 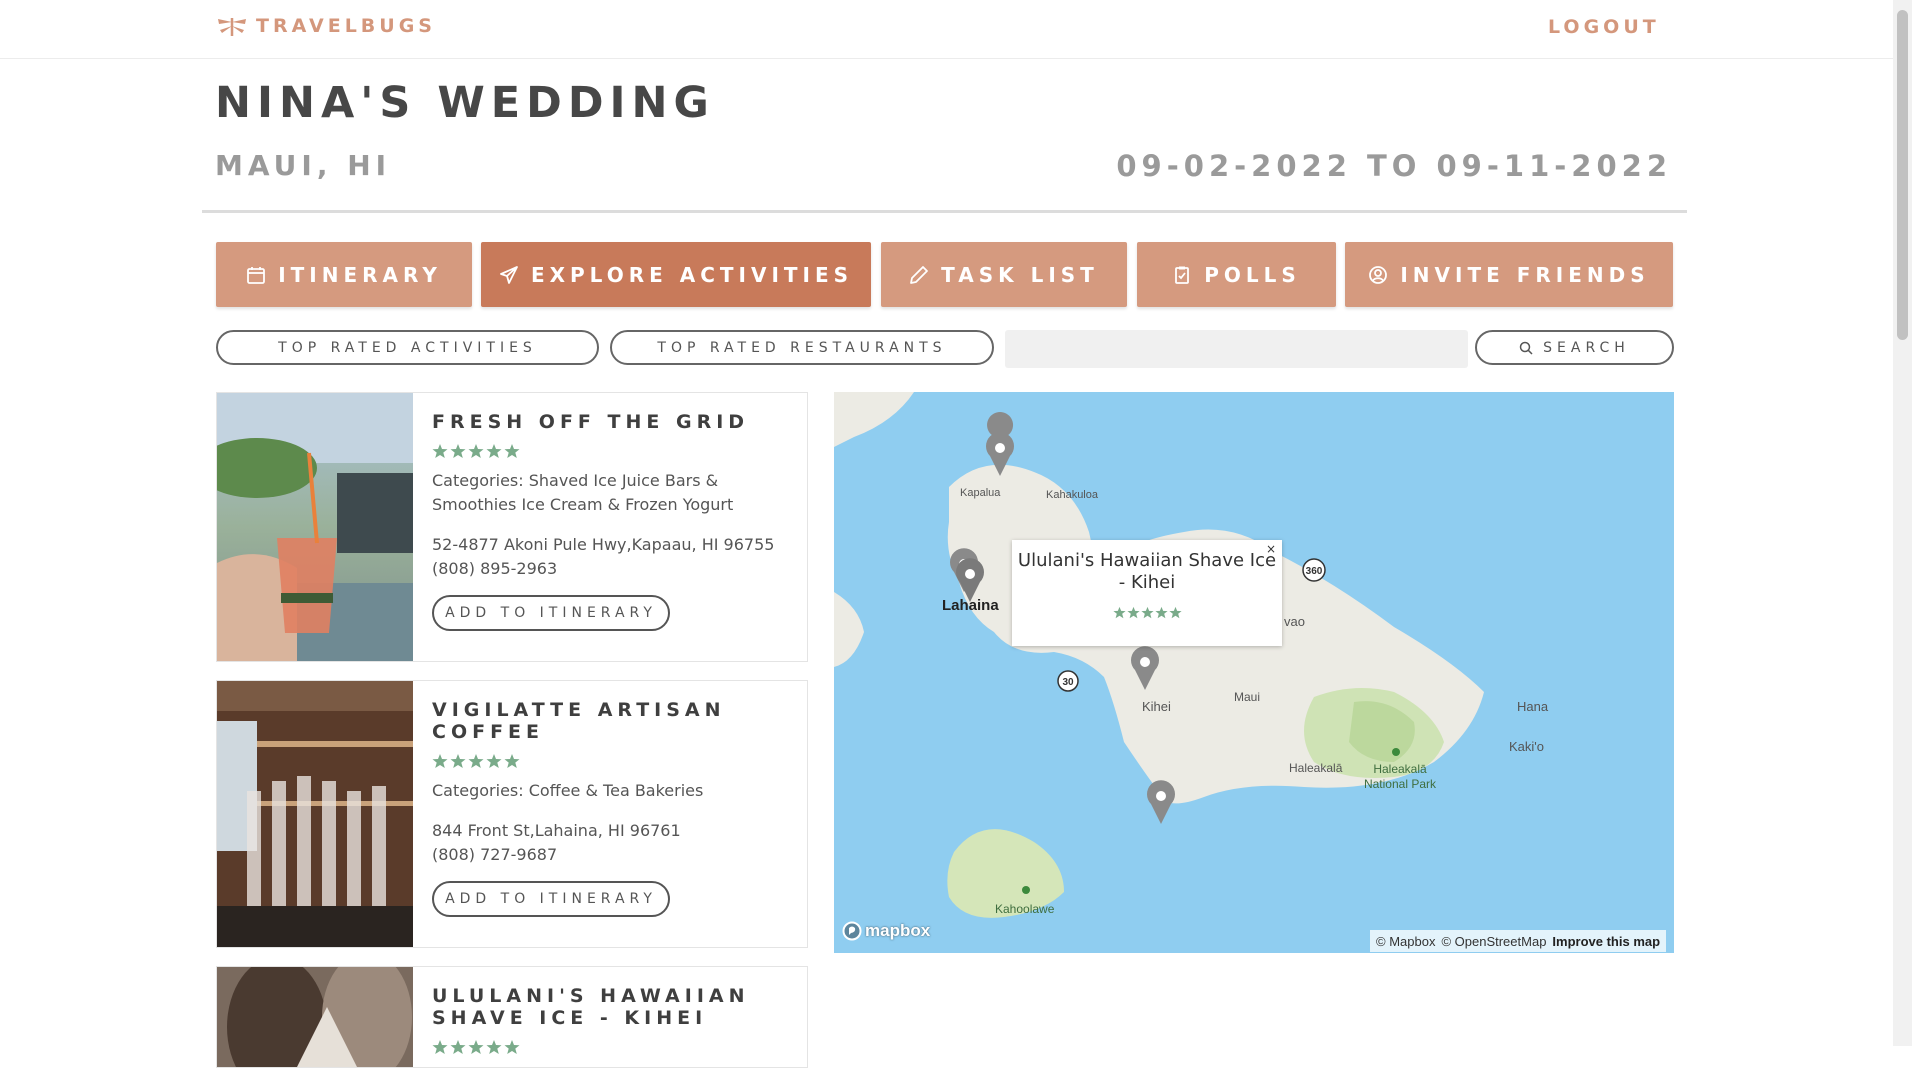 I want to click on route-360-label: 360, so click(x=1314, y=571).